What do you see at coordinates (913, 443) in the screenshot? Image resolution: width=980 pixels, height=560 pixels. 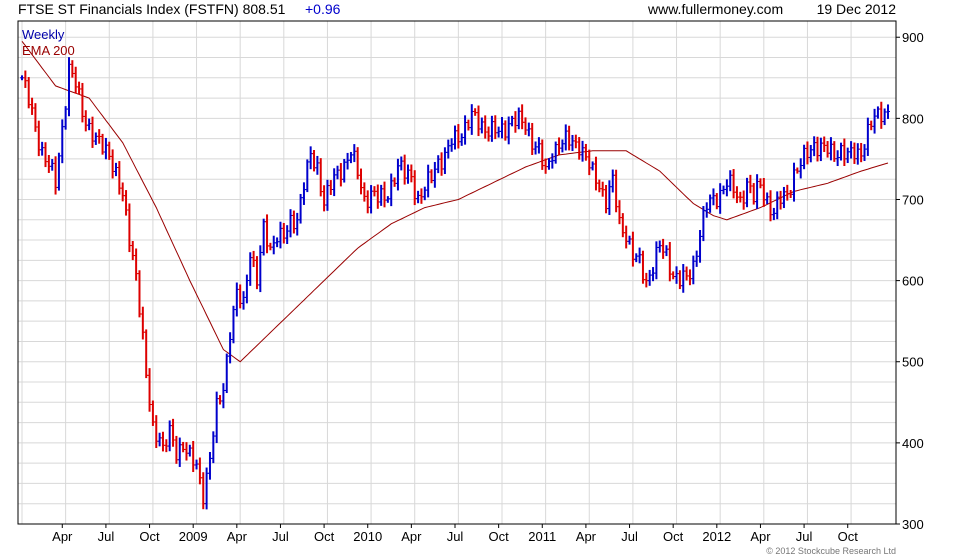 I see `y-tick-label: 400` at bounding box center [913, 443].